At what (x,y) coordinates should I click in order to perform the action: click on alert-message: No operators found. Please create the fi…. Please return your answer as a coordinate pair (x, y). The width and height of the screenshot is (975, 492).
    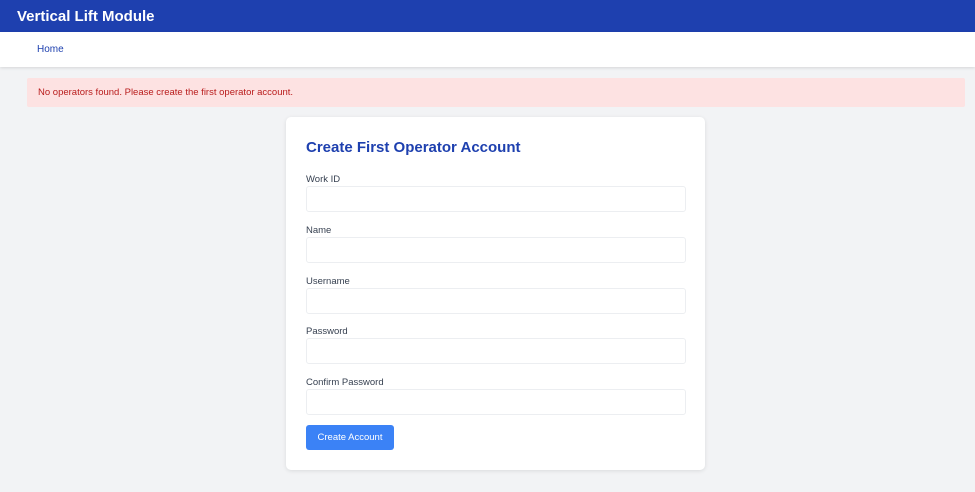
    Looking at the image, I should click on (166, 92).